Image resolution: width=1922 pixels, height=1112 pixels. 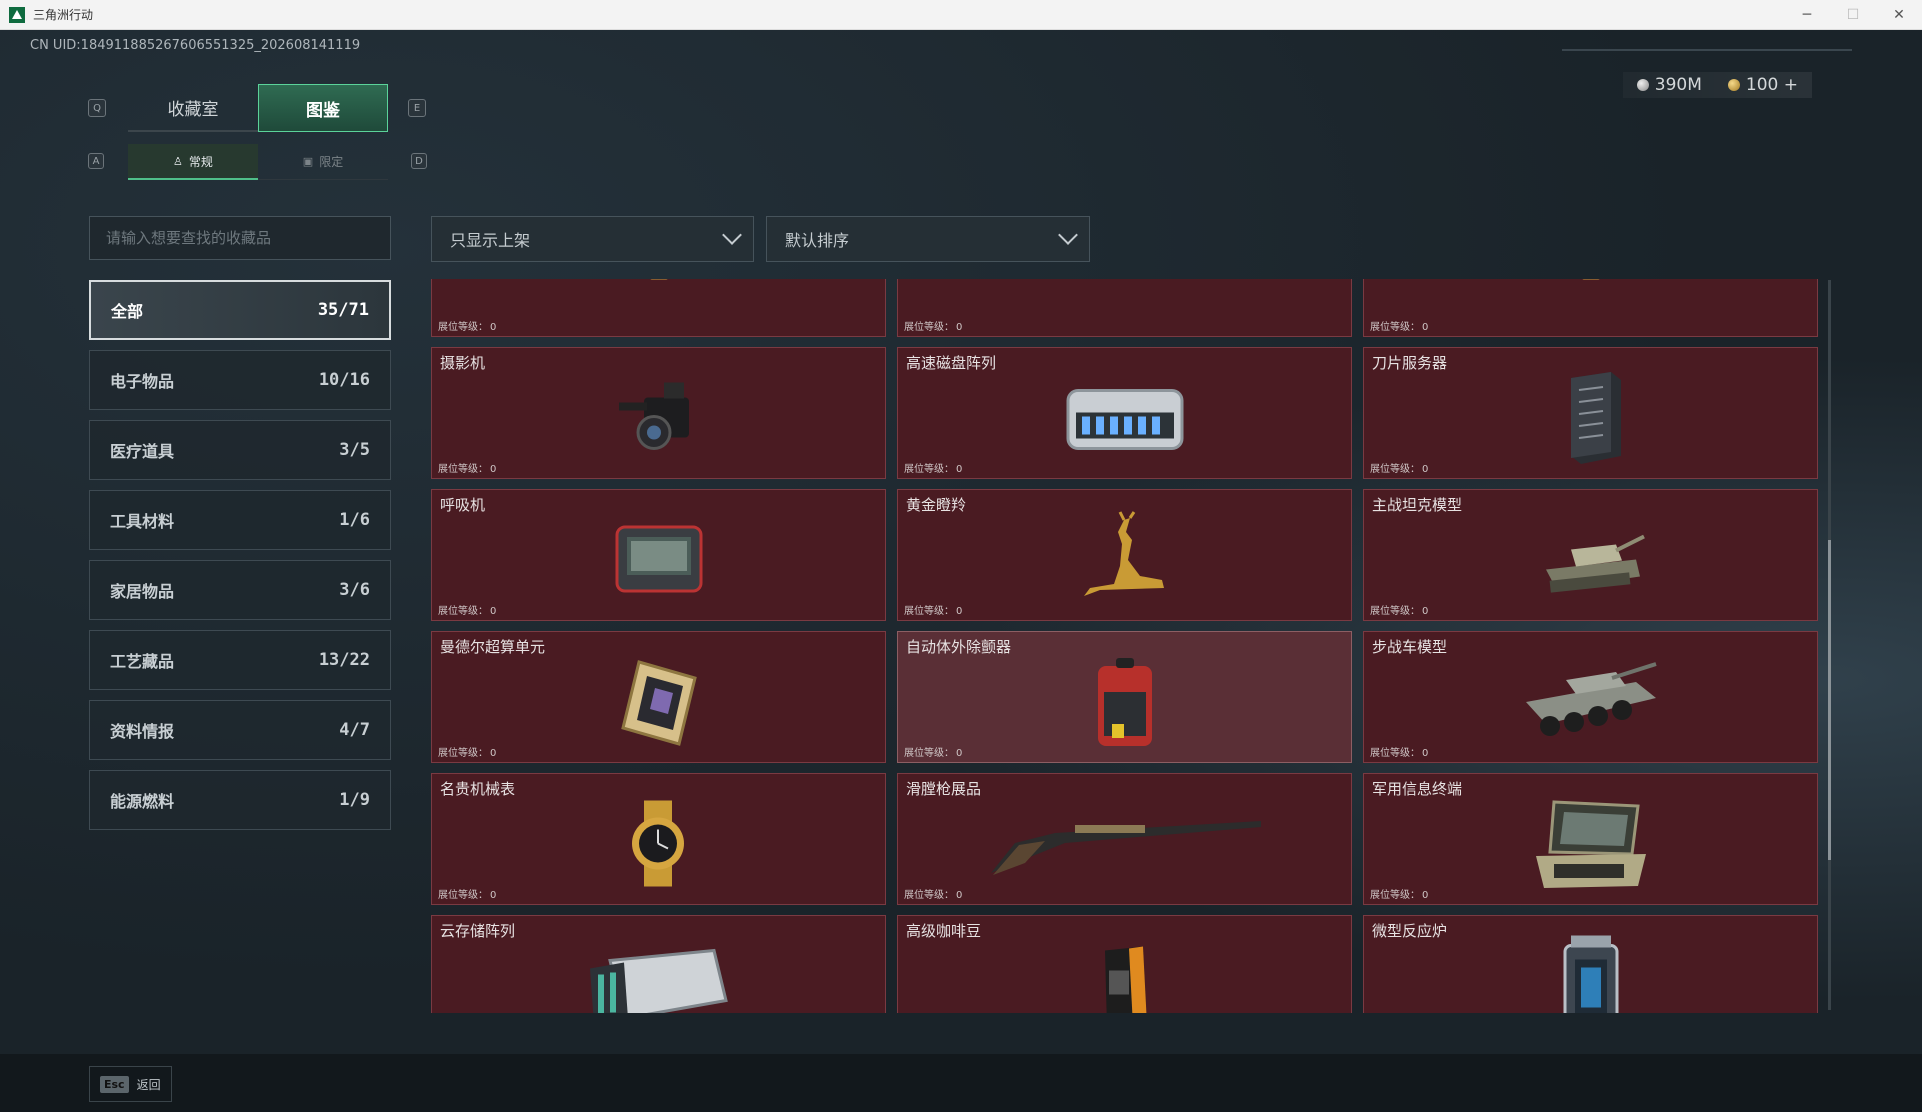 I want to click on item-name: 高速磁盘阵列, so click(x=951, y=363).